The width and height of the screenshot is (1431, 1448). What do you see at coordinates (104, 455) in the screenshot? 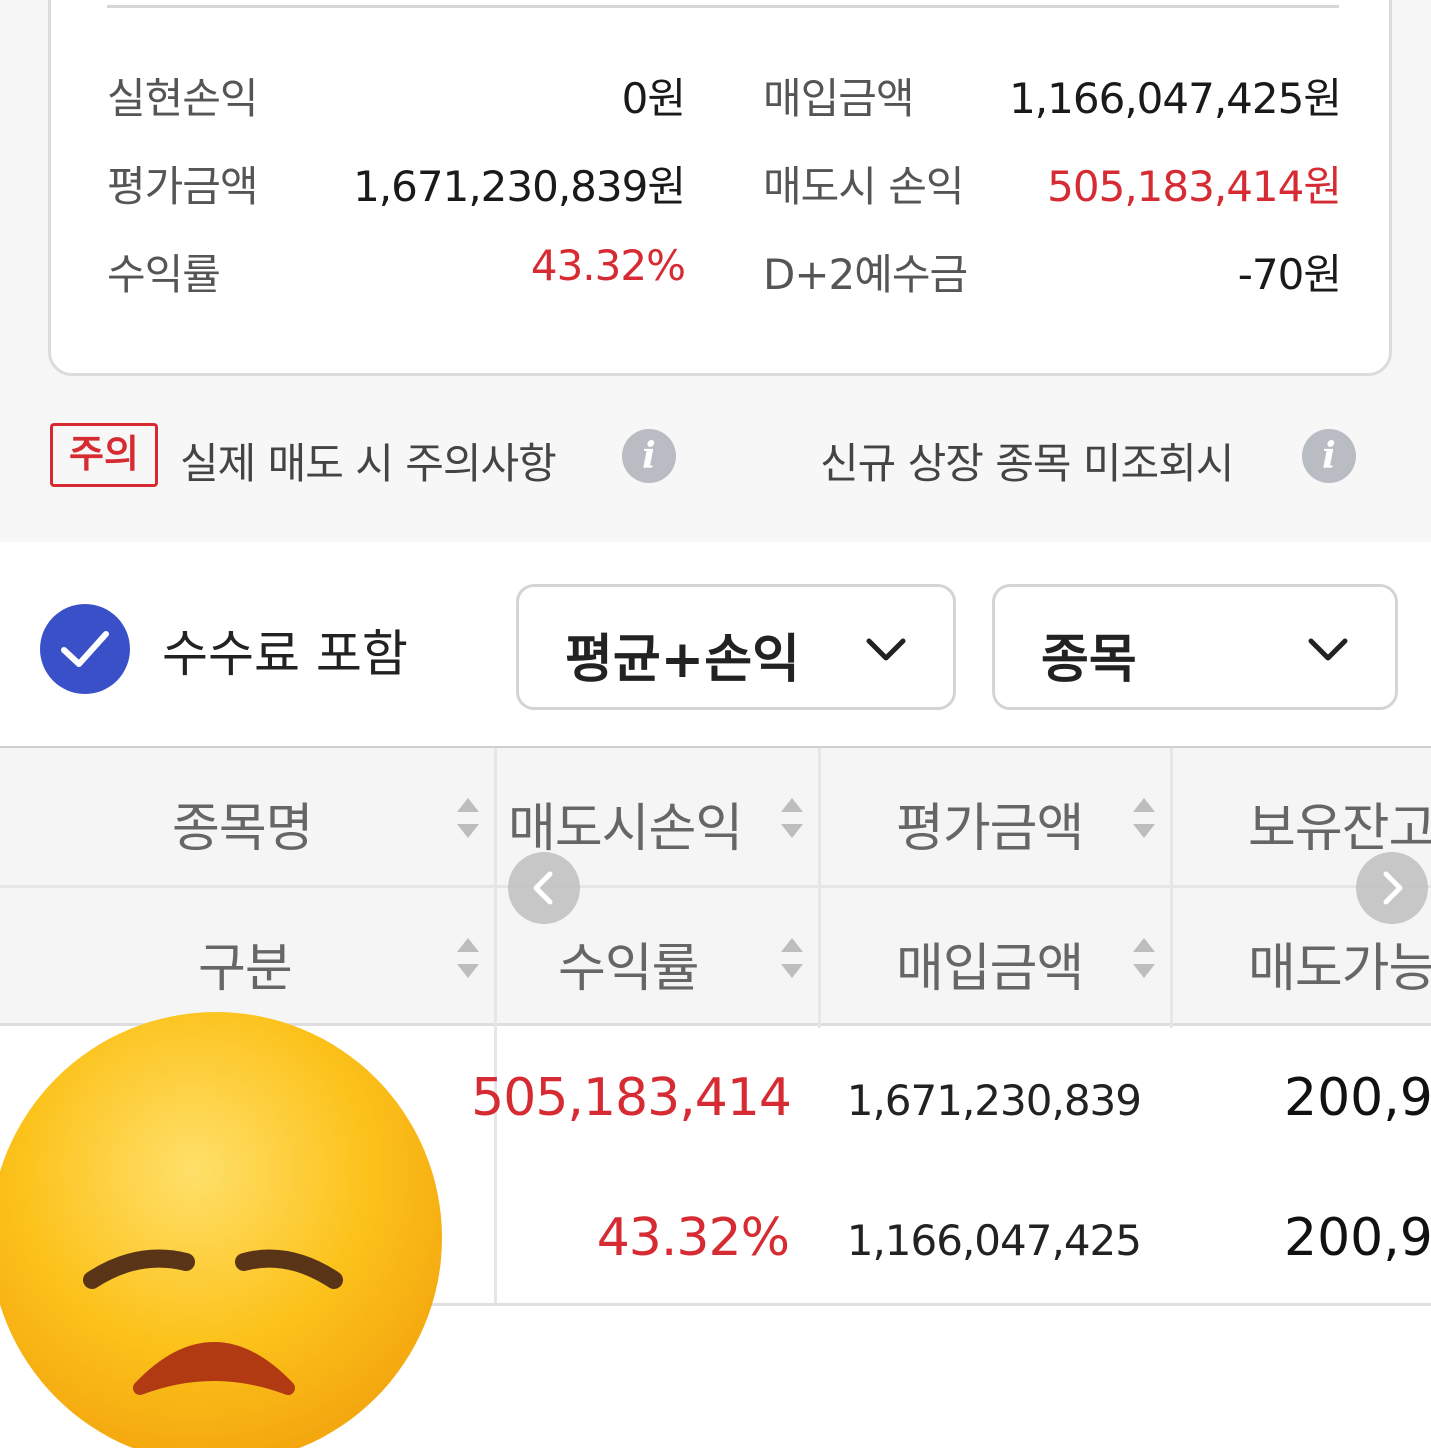
I see `caution-badge: 주의` at bounding box center [104, 455].